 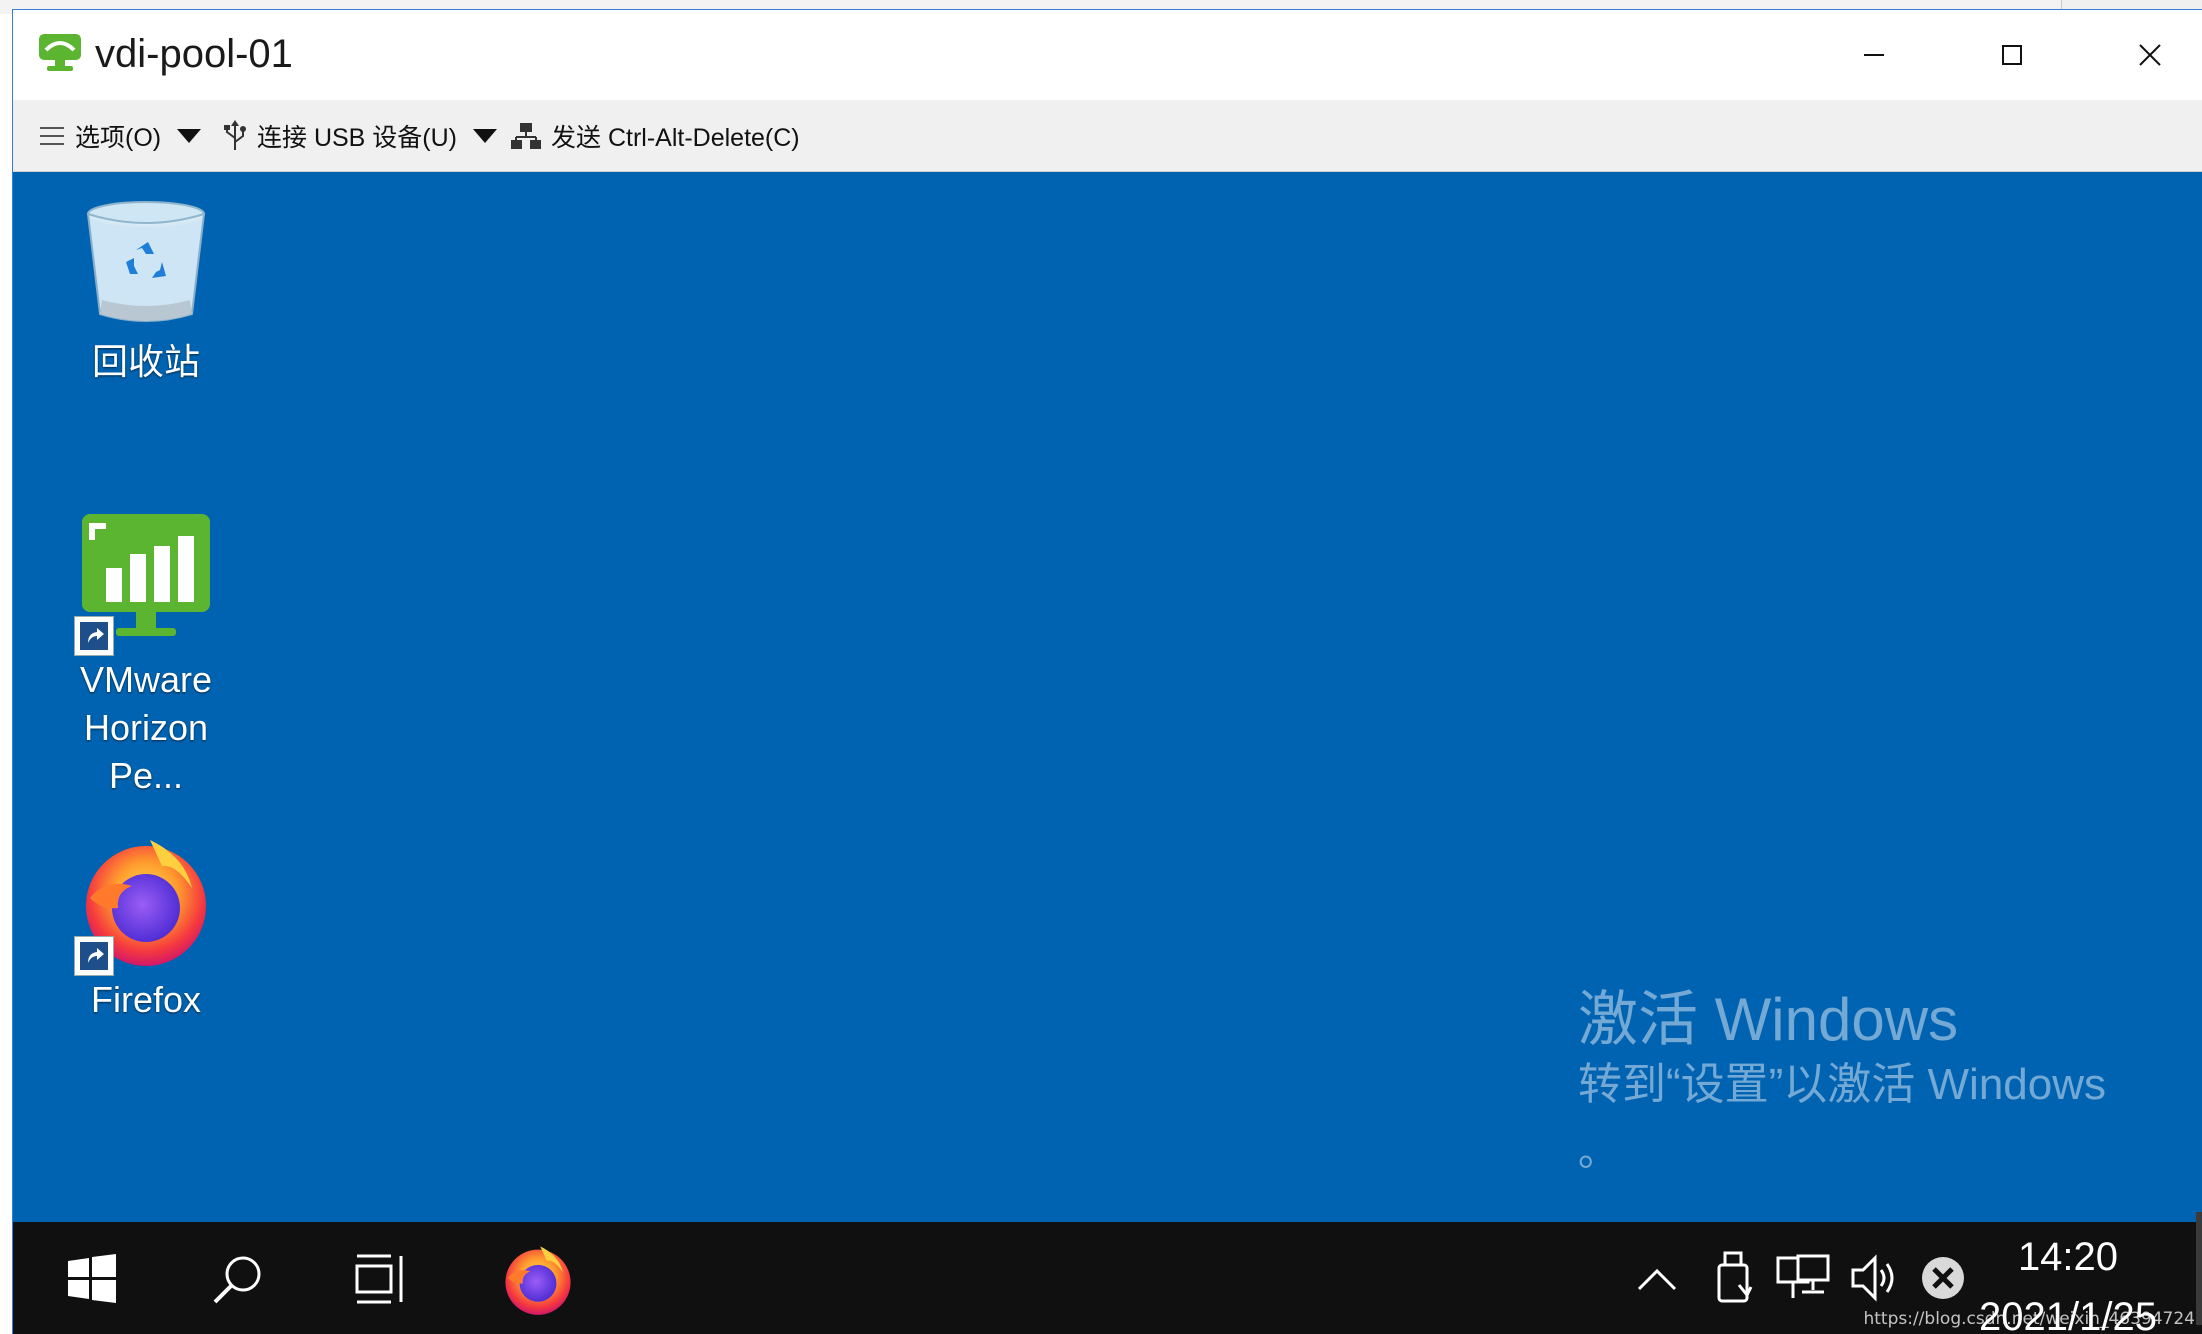 I want to click on usb-icon, so click(x=235, y=136).